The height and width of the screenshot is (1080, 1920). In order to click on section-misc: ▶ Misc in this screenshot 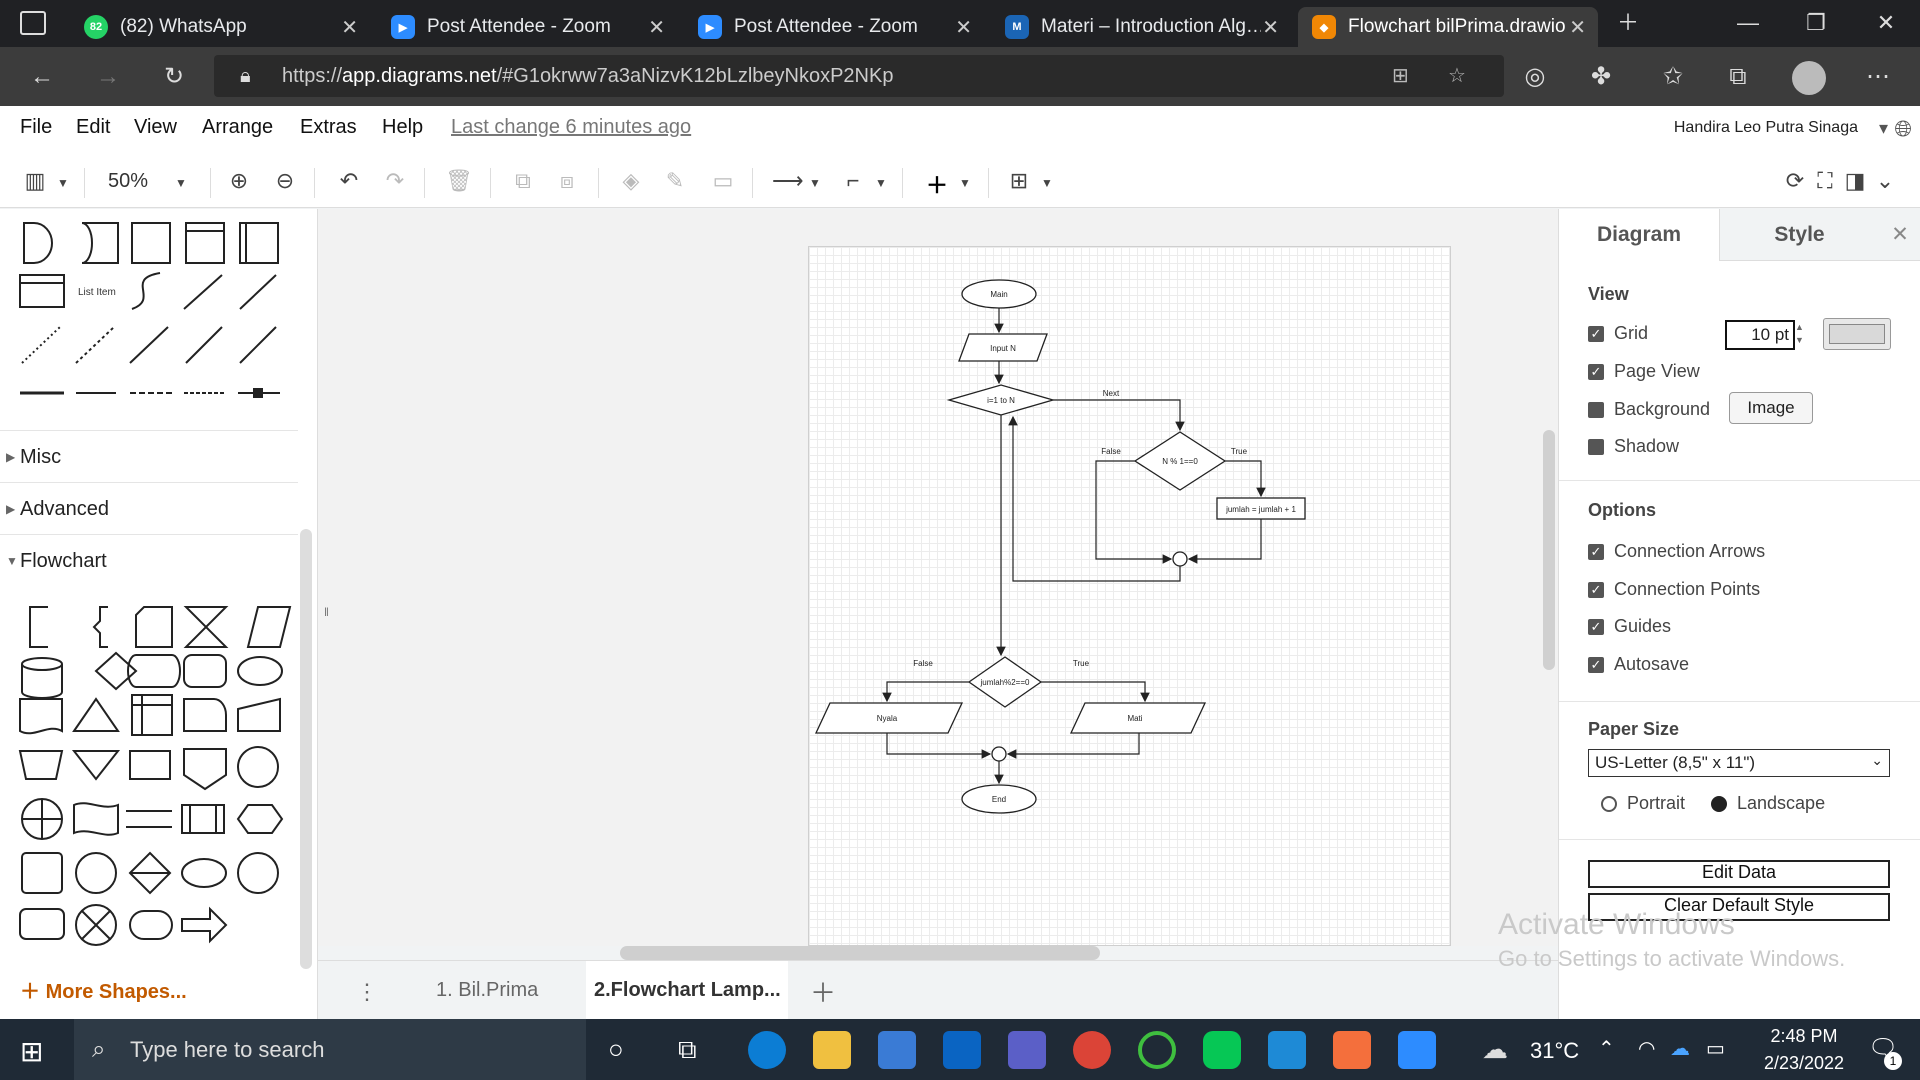, I will do `click(149, 456)`.